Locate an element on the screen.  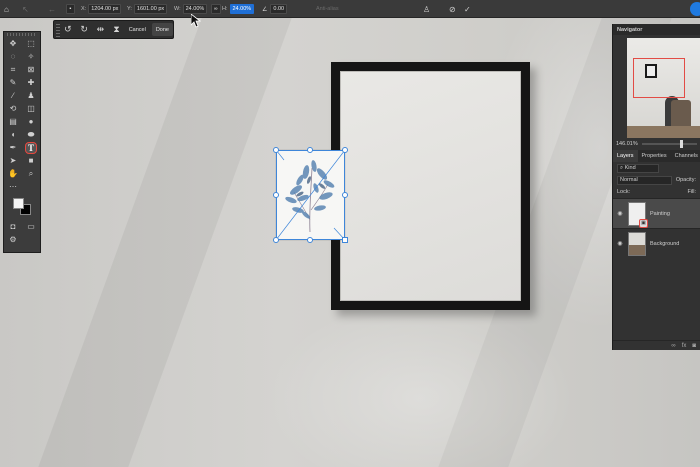
transform-diagonals is located at coordinates (310, 195).